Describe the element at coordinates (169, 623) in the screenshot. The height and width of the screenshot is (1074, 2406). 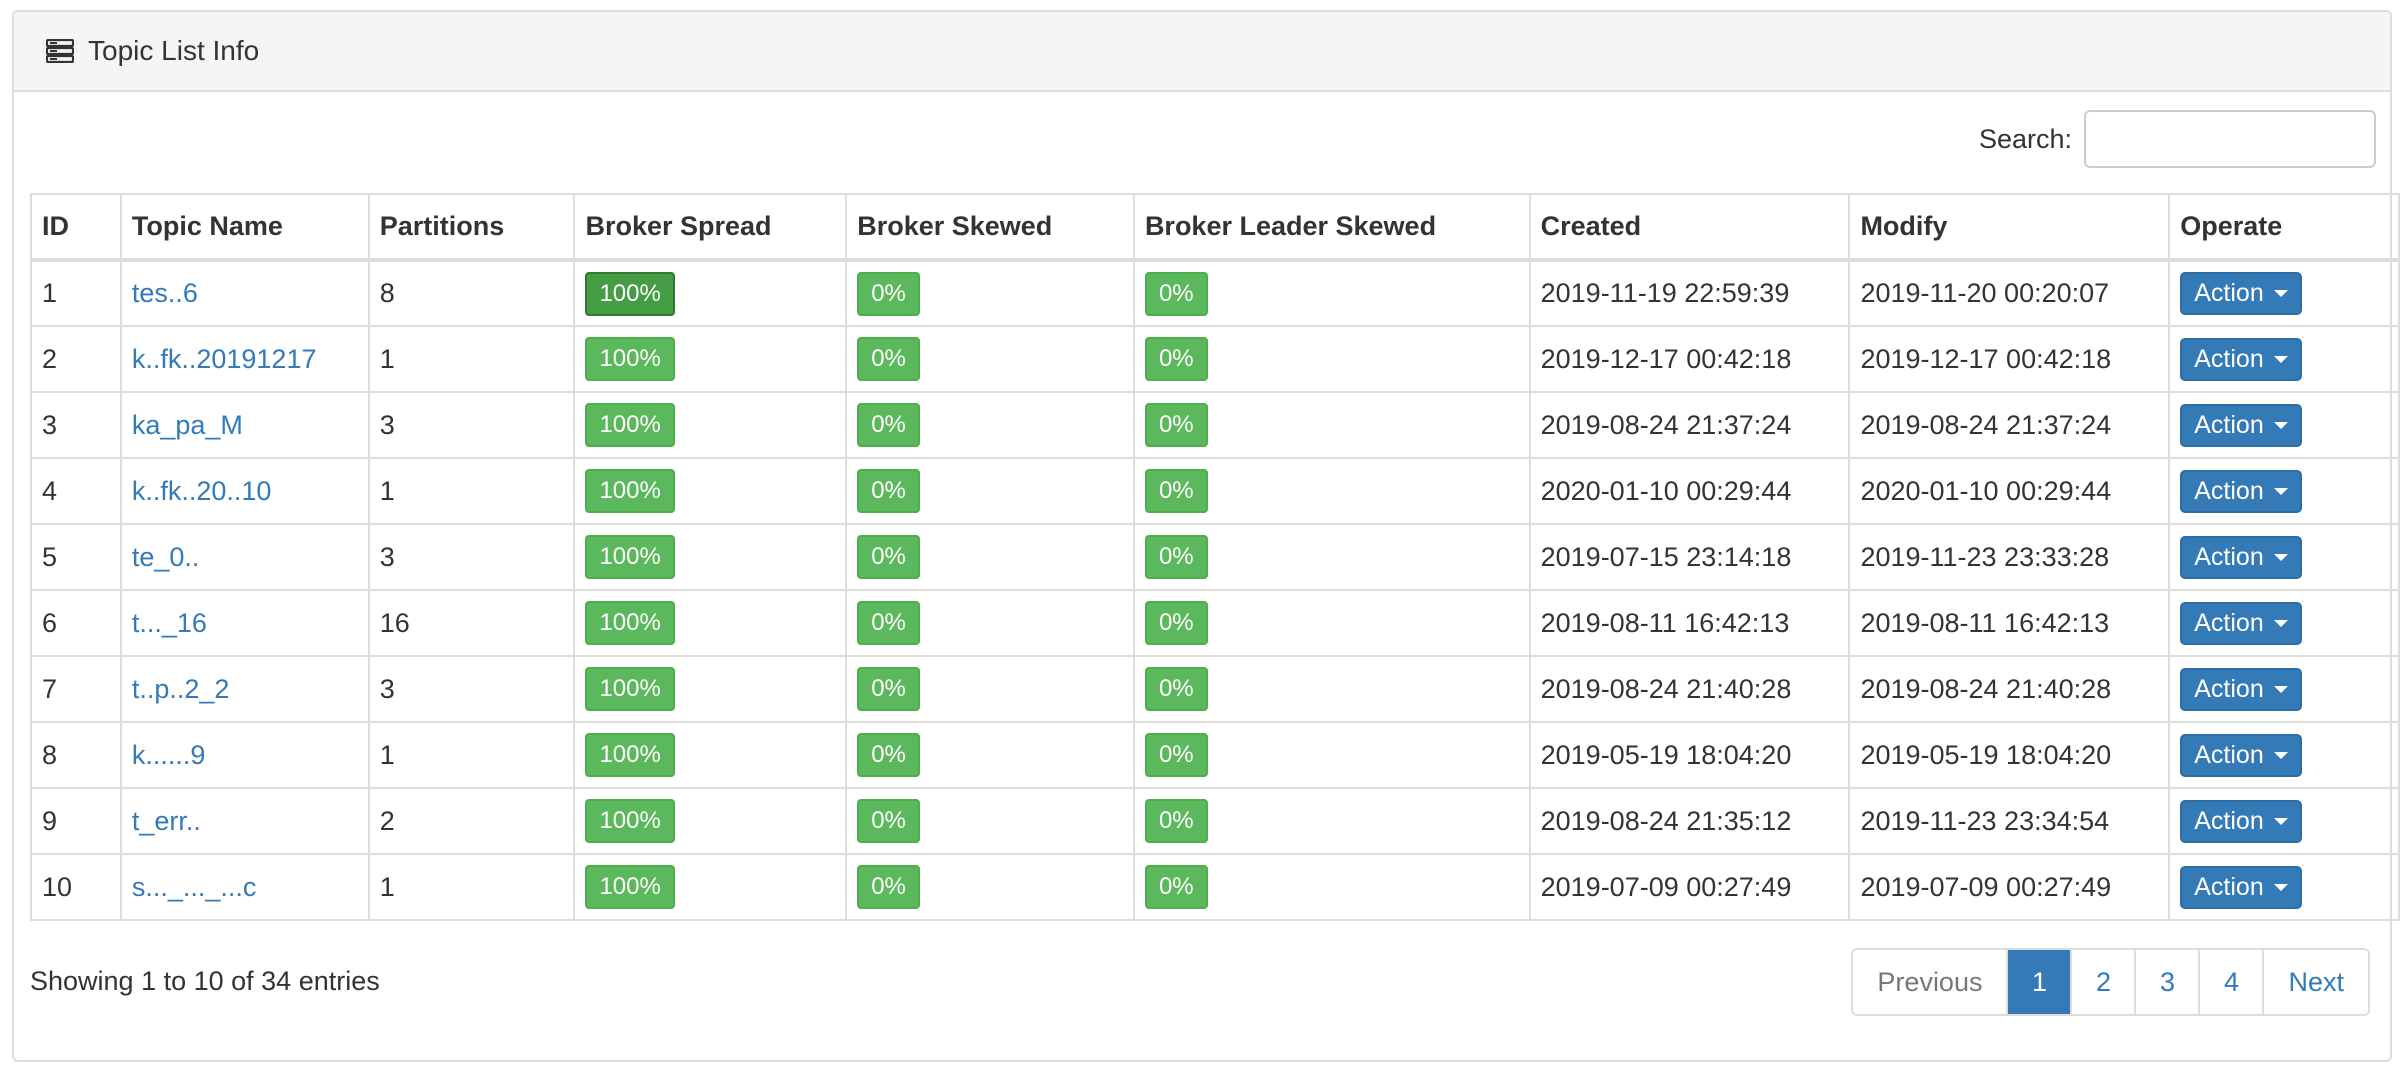
I see `topic-link: t..._16` at that location.